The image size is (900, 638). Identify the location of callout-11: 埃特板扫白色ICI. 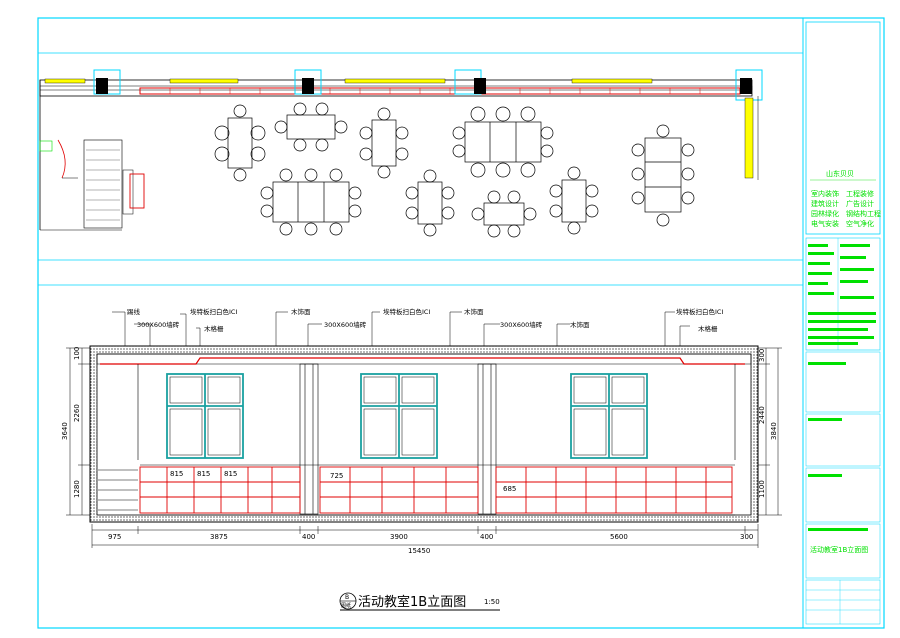
(699, 311).